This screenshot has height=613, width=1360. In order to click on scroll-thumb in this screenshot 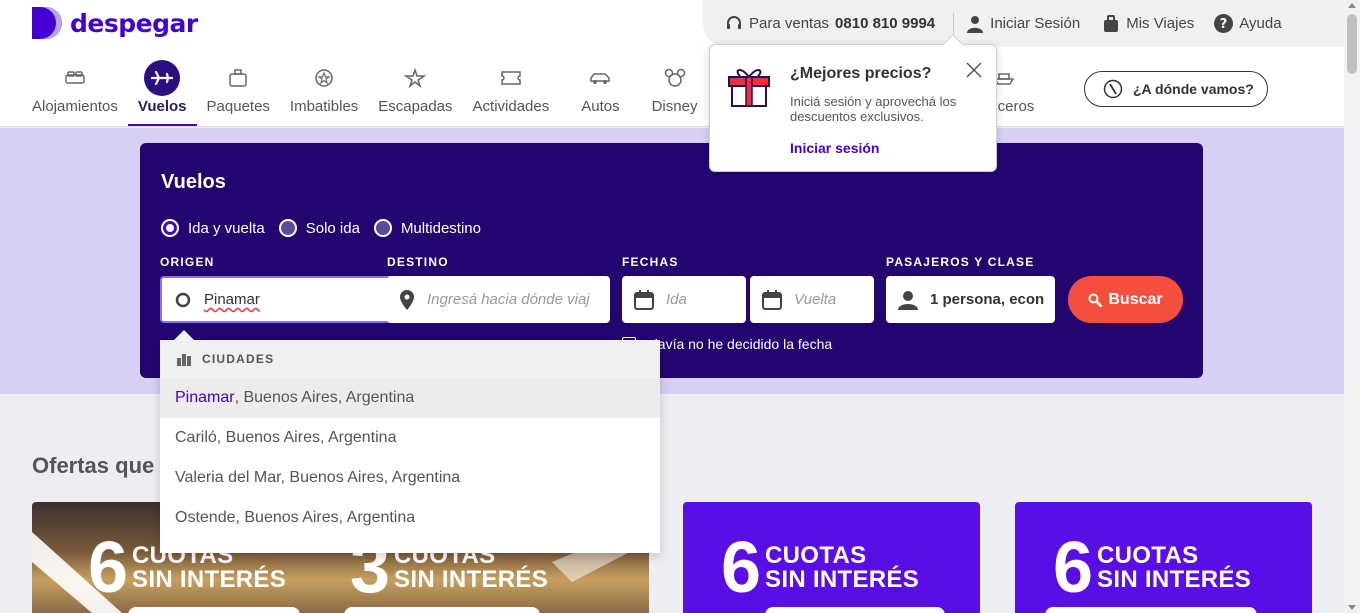, I will do `click(1352, 44)`.